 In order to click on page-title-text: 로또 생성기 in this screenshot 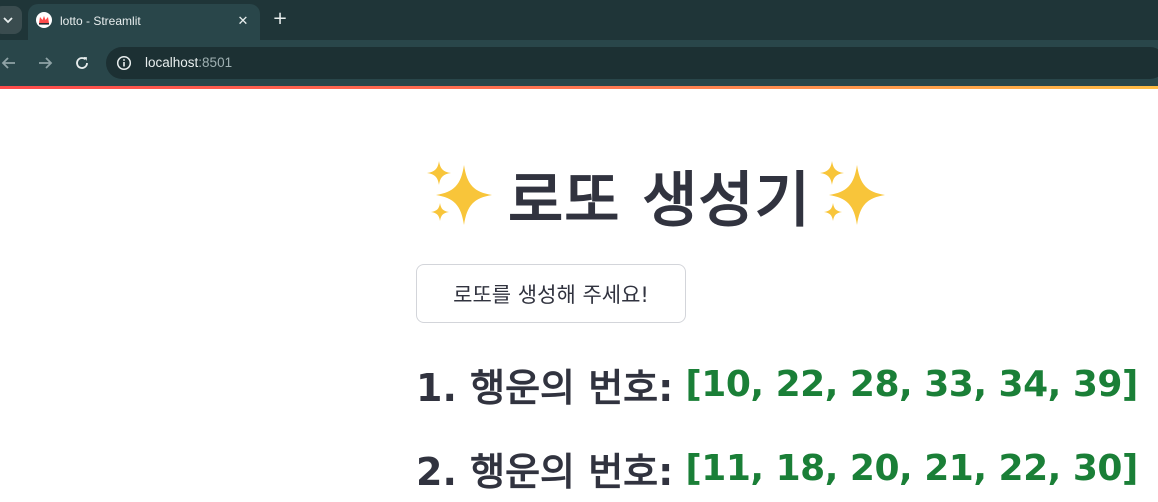, I will do `click(659, 200)`.